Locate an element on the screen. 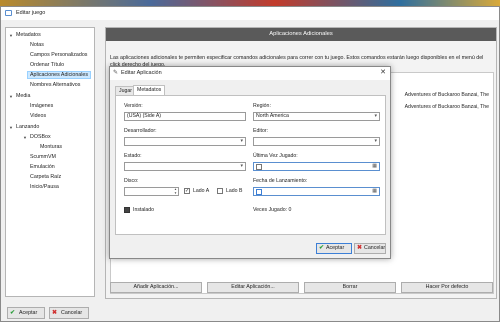 The width and height of the screenshot is (500, 322). region-value: North America is located at coordinates (272, 116).